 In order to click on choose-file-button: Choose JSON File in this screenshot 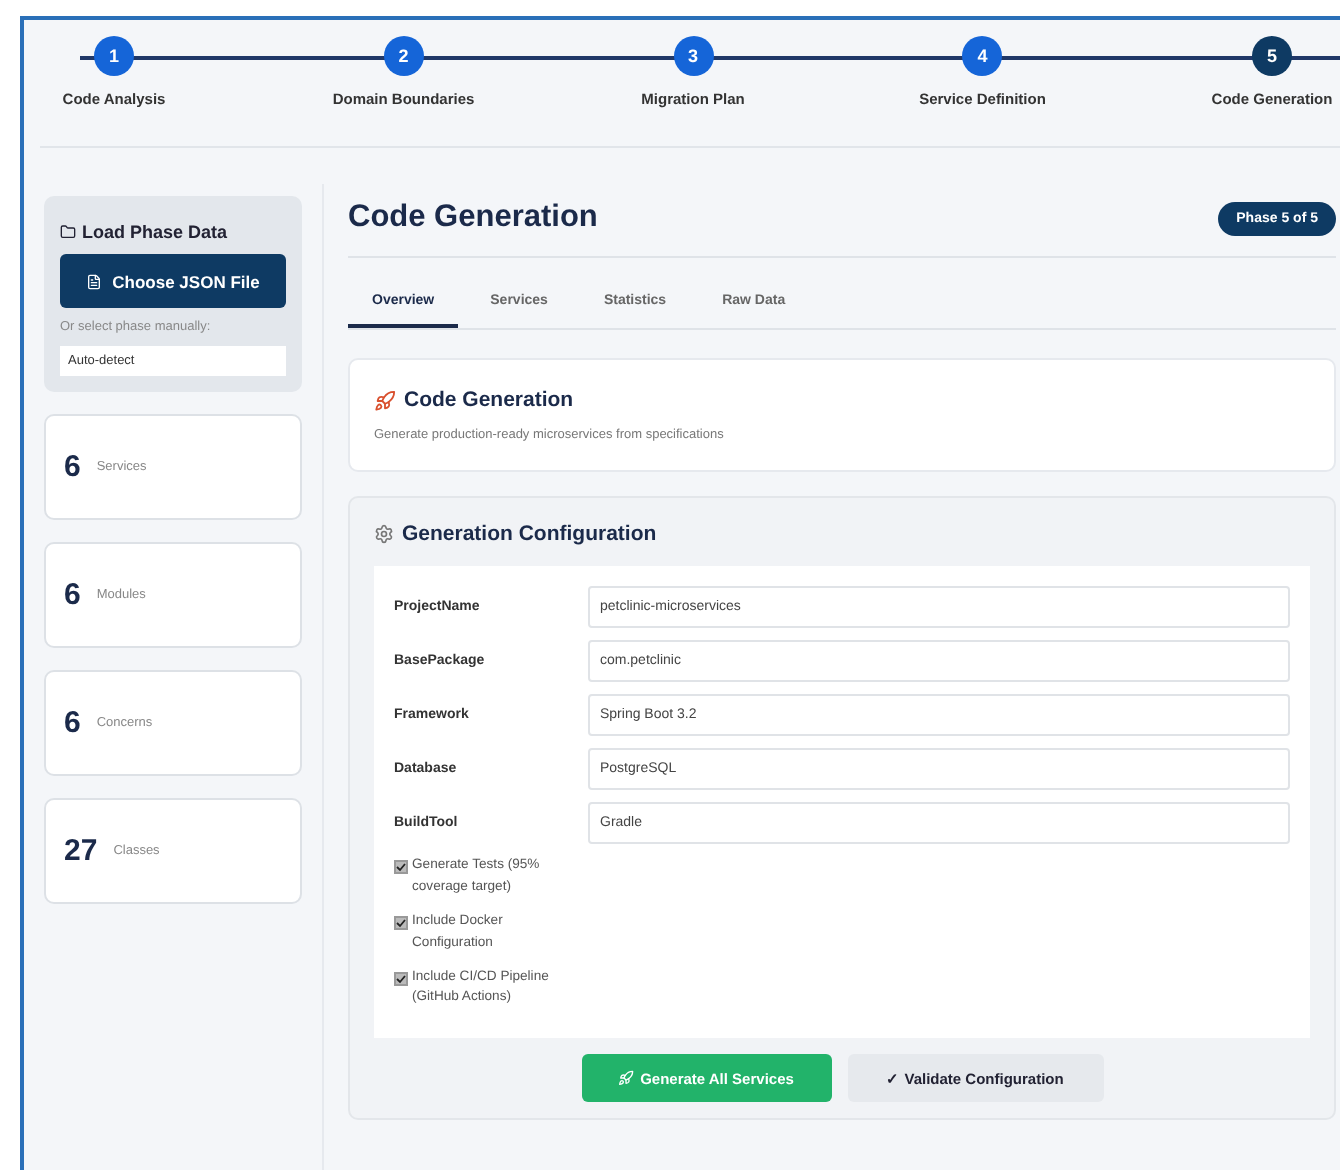, I will do `click(173, 281)`.